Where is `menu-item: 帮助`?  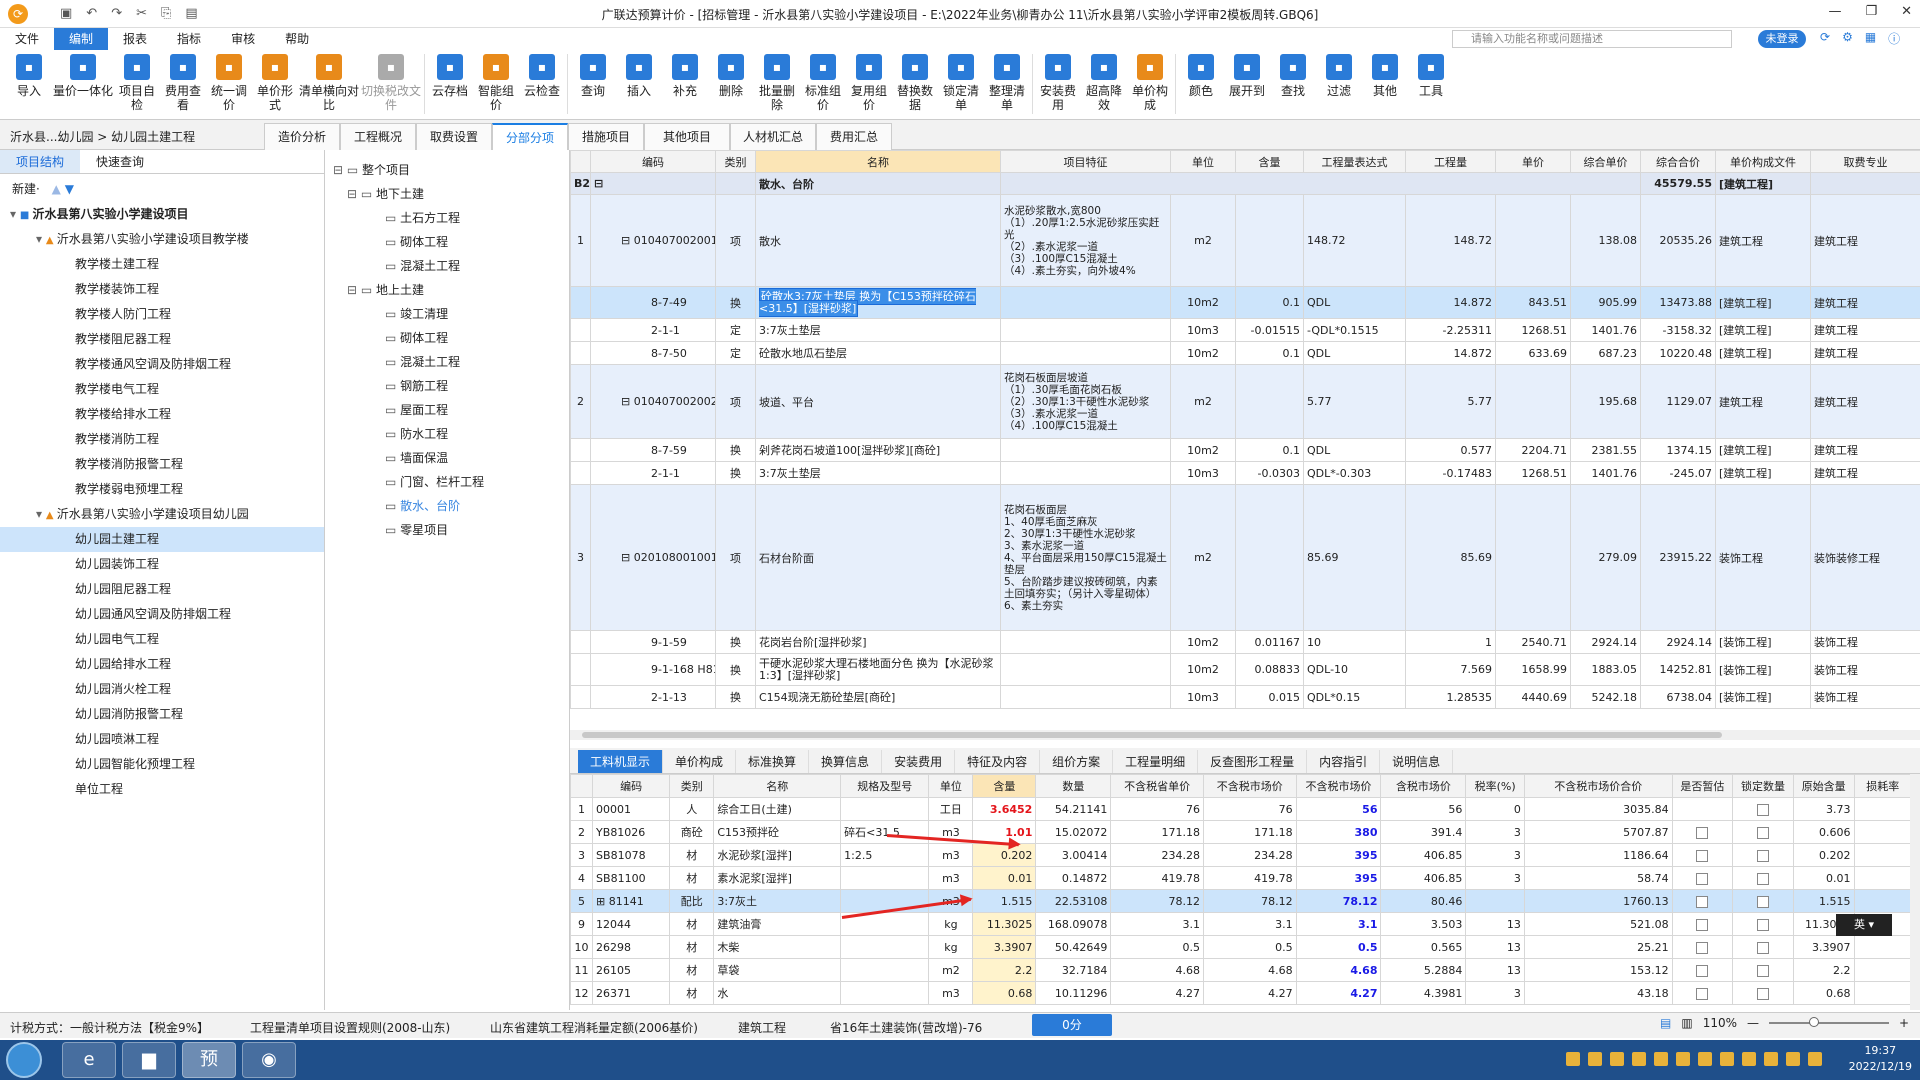
menu-item: 帮助 is located at coordinates (297, 39).